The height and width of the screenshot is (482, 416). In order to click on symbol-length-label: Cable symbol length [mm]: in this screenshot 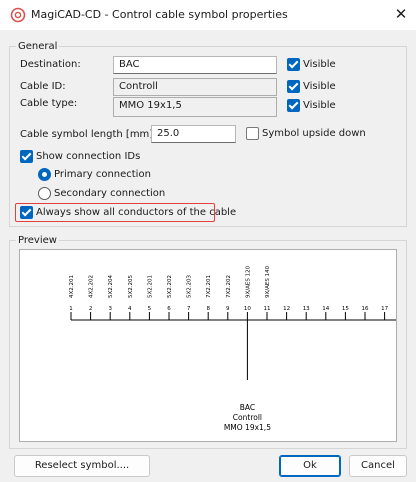, I will do `click(88, 134)`.